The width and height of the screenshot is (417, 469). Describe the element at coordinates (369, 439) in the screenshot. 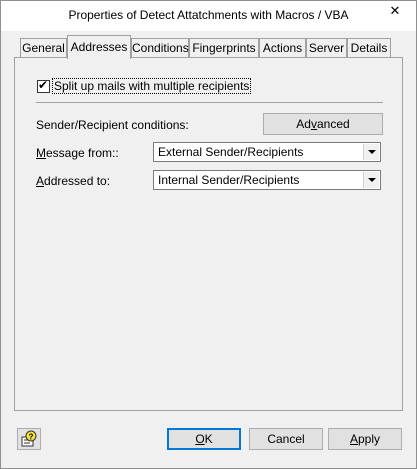

I see `apply-label-rest: pply` at that location.